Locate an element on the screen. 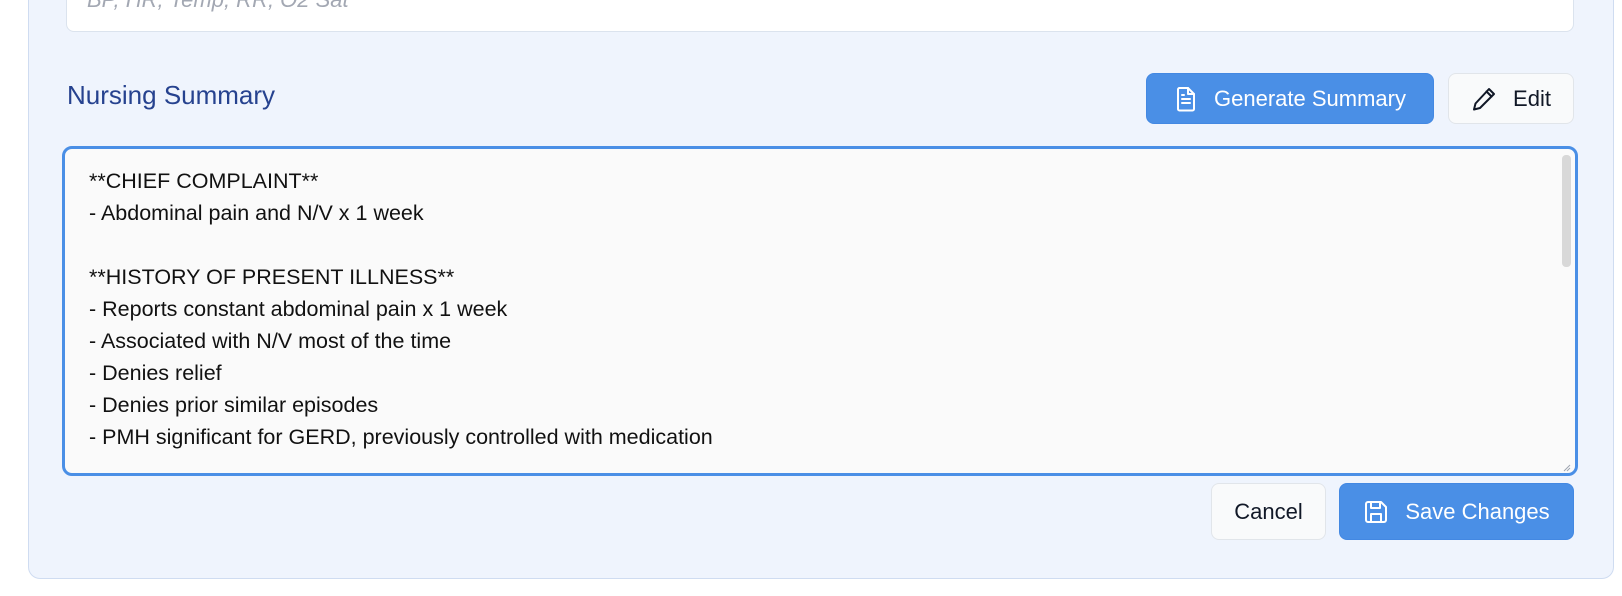  edit-button: Edit is located at coordinates (1511, 98).